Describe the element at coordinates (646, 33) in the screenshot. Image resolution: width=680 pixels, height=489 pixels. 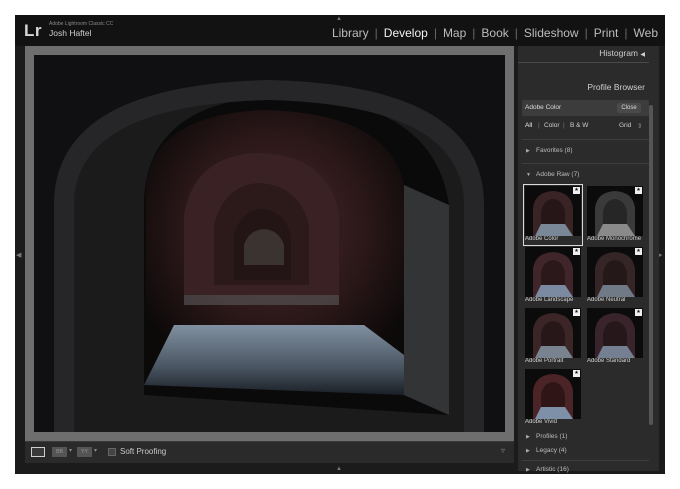
I see `module-web: Web` at that location.